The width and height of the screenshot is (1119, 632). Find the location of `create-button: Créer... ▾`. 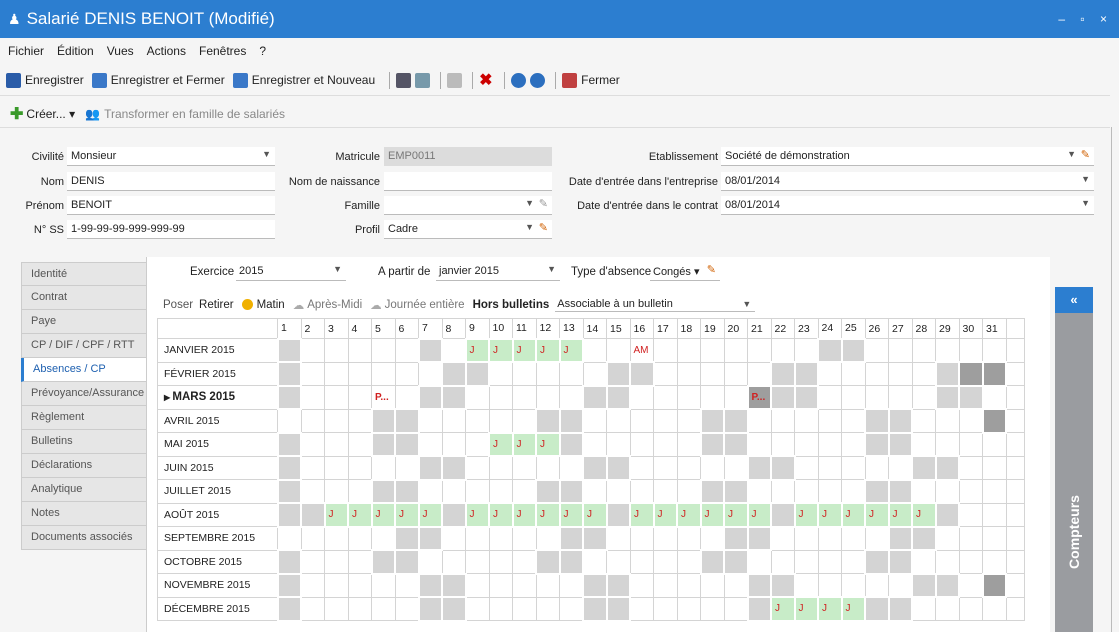

create-button: Créer... ▾ is located at coordinates (50, 114).